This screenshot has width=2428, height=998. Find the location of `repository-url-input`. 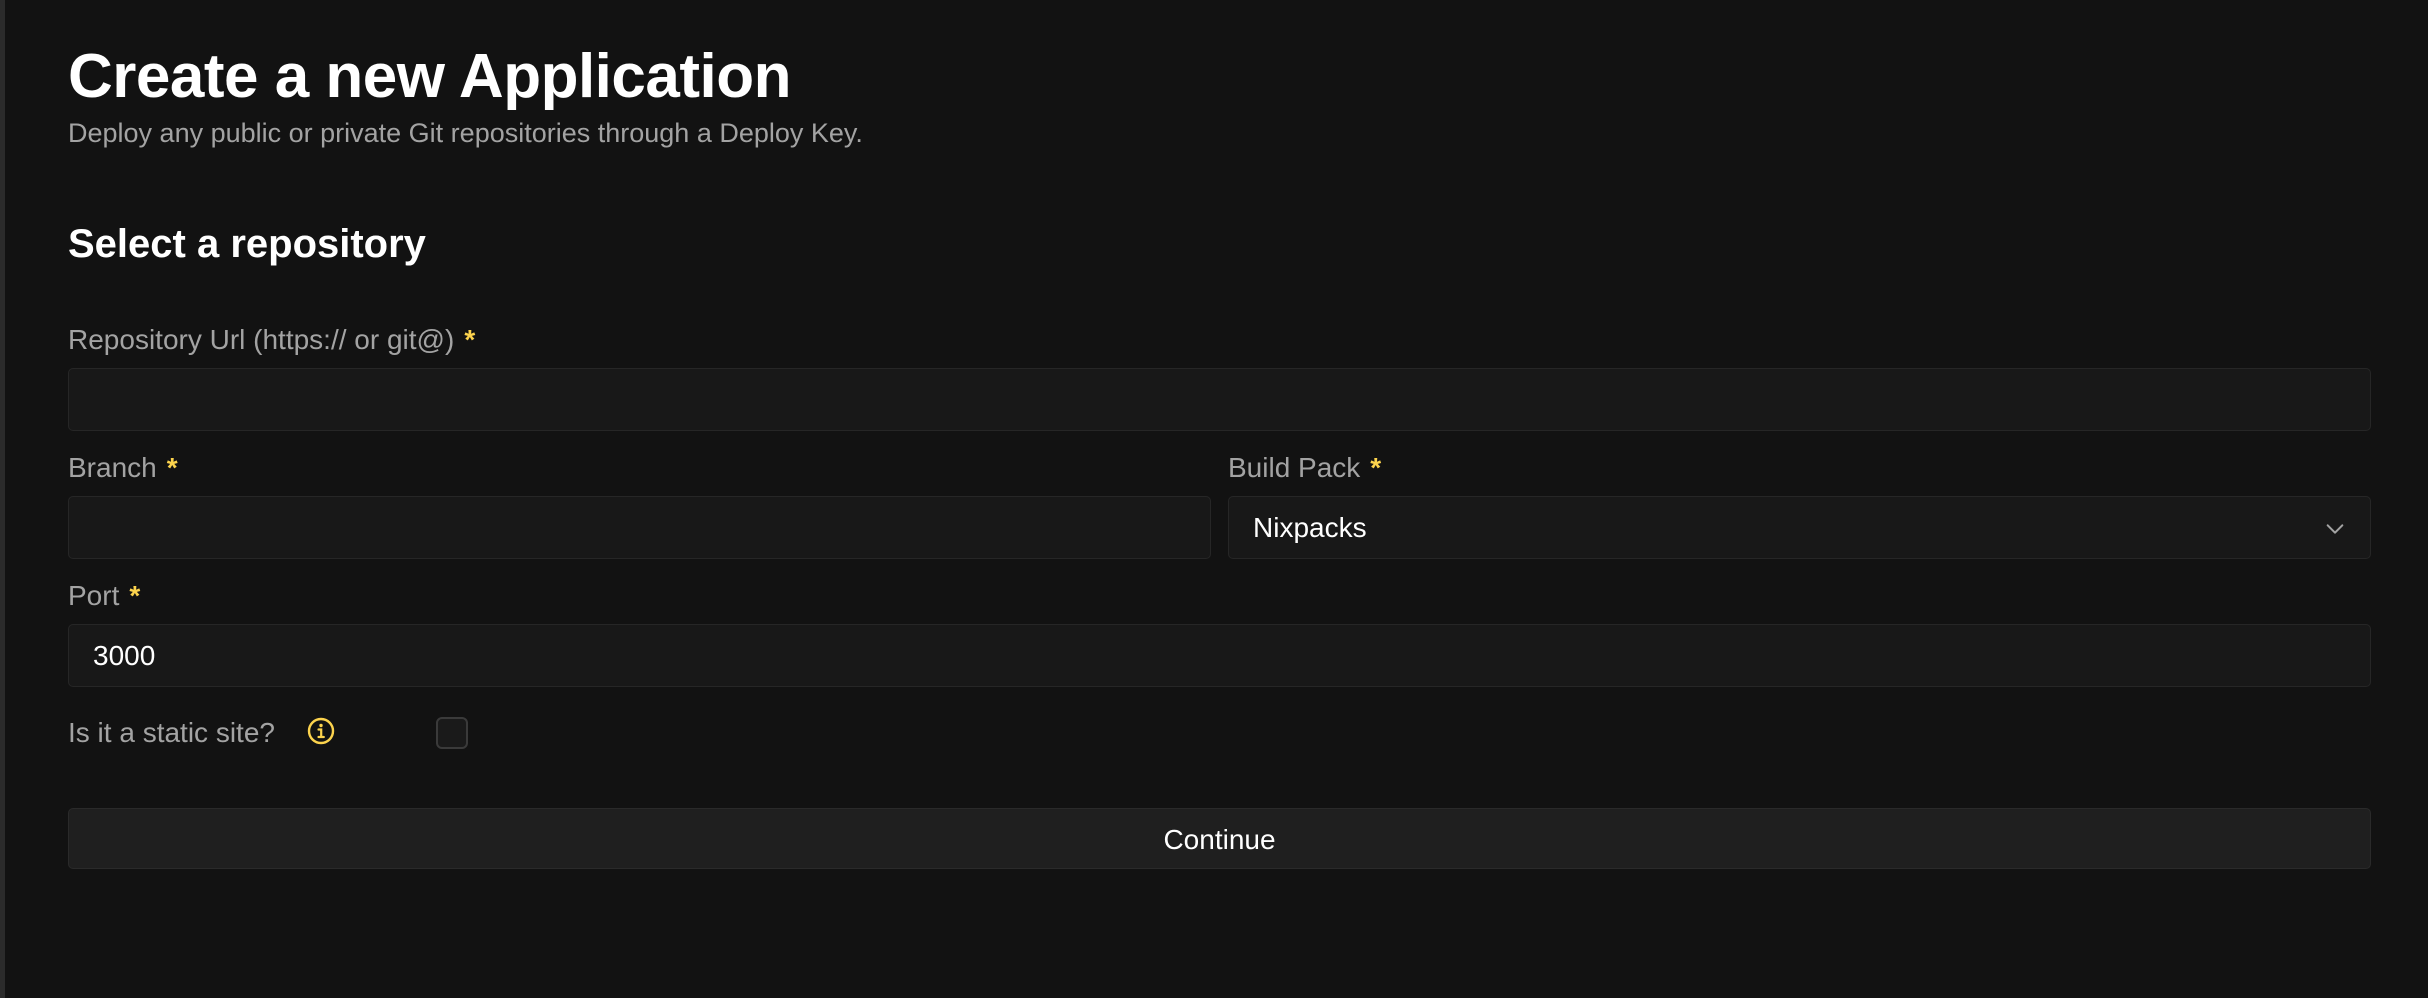

repository-url-input is located at coordinates (1219, 399).